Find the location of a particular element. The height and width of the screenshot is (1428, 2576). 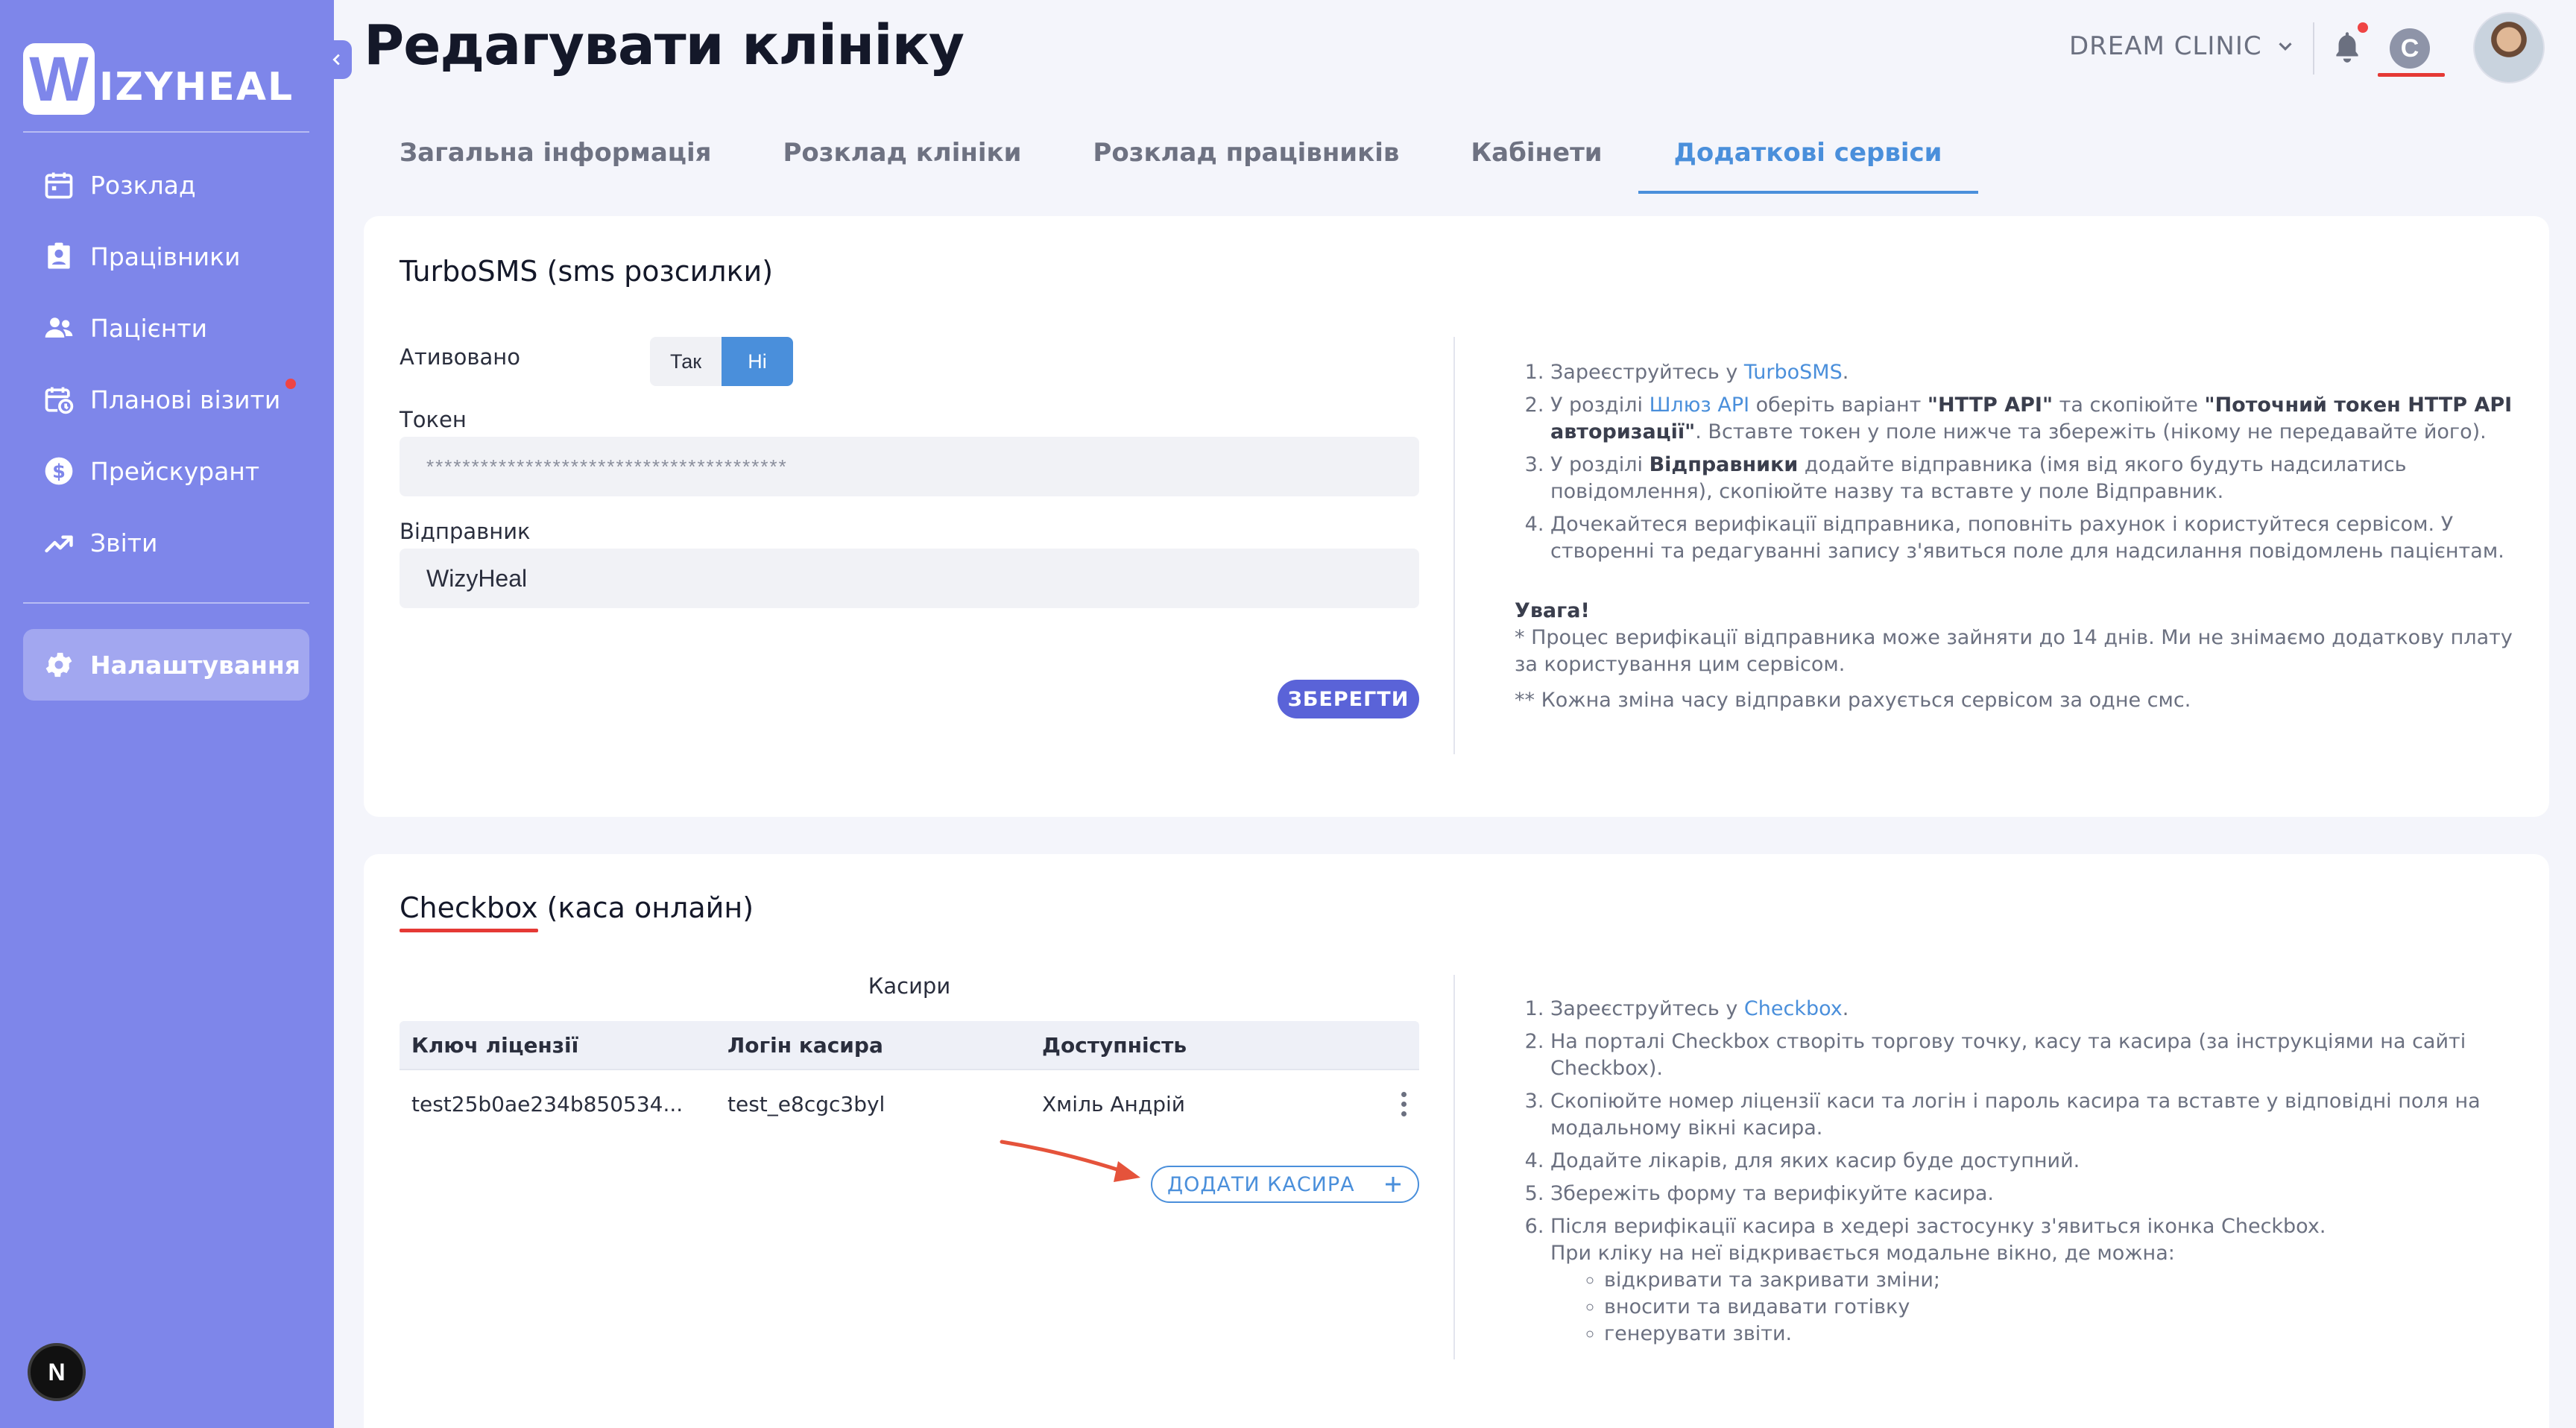

tab-clinic-schedule: Розклад клініки is located at coordinates (902, 153).